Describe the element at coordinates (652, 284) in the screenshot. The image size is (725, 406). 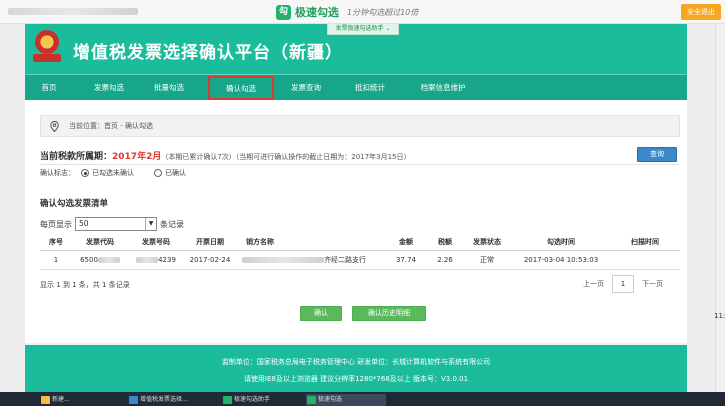
I see `next-page-button: 下一页` at that location.